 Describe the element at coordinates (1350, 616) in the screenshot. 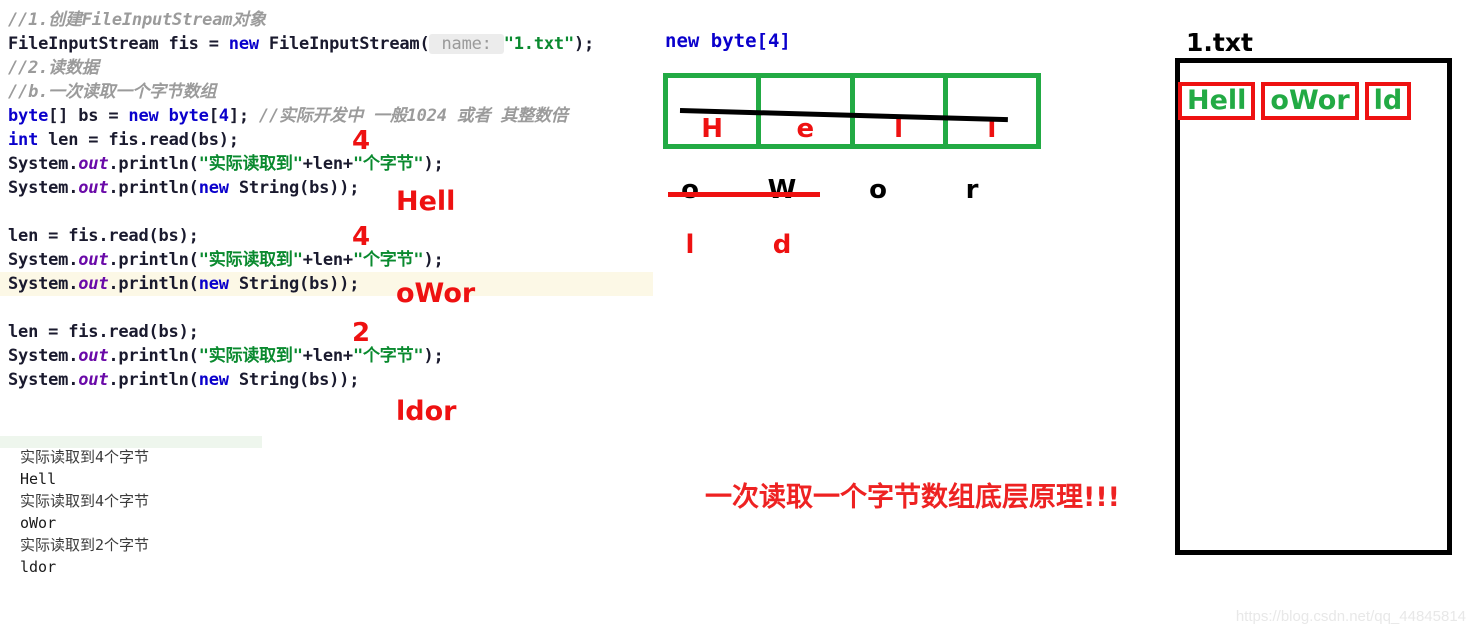

I see `watermark: https://blog.csdn.net/qq_44845814` at that location.